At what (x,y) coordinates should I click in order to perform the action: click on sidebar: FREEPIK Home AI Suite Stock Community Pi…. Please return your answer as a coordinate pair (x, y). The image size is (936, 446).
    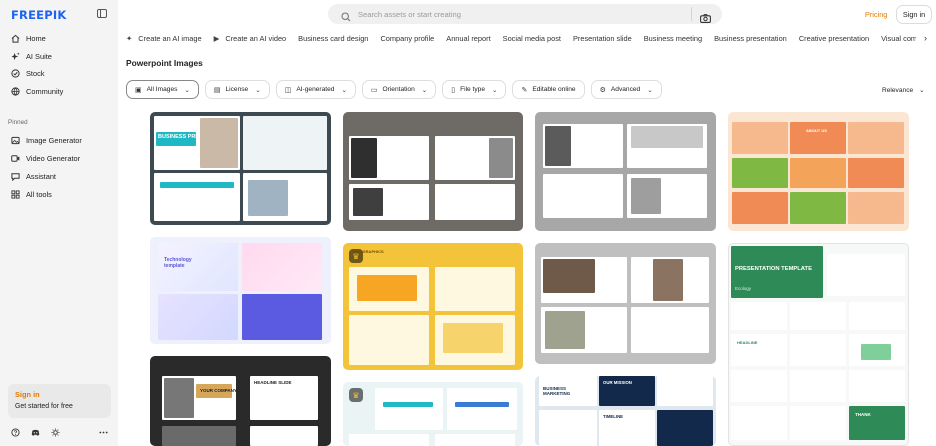
    Looking at the image, I should click on (59, 223).